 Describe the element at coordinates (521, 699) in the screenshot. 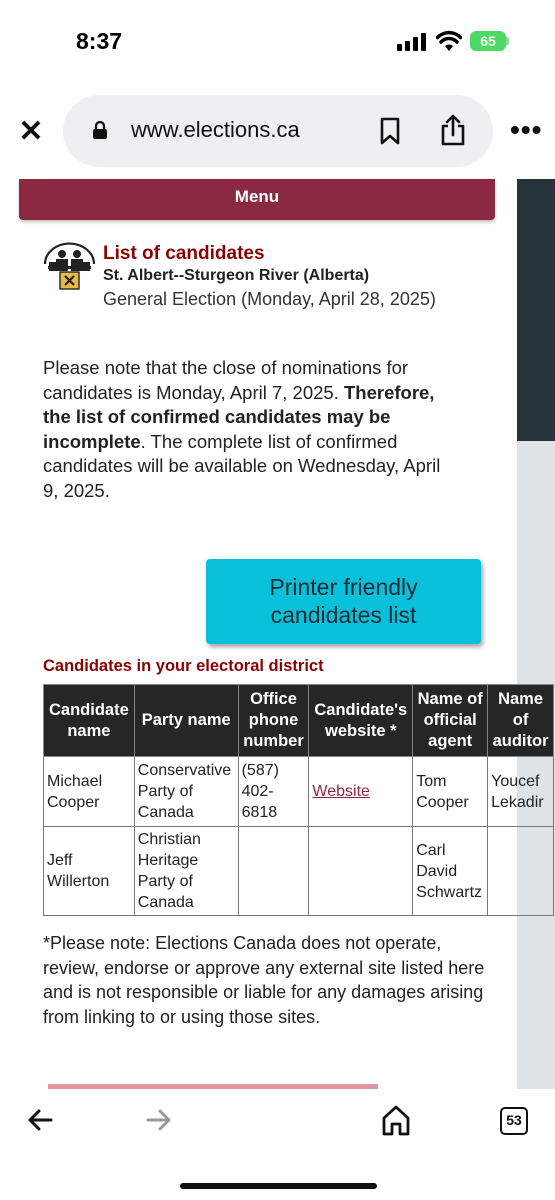

I see `header-text: Name` at that location.